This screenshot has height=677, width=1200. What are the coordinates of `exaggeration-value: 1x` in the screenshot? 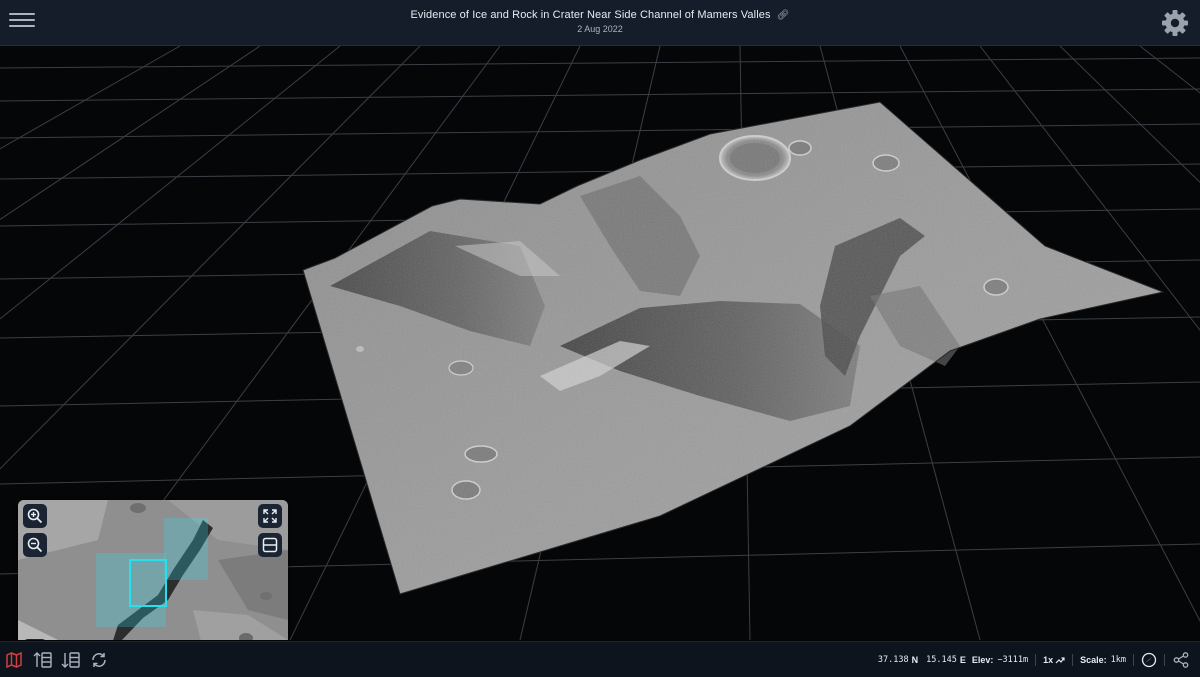 It's located at (1048, 659).